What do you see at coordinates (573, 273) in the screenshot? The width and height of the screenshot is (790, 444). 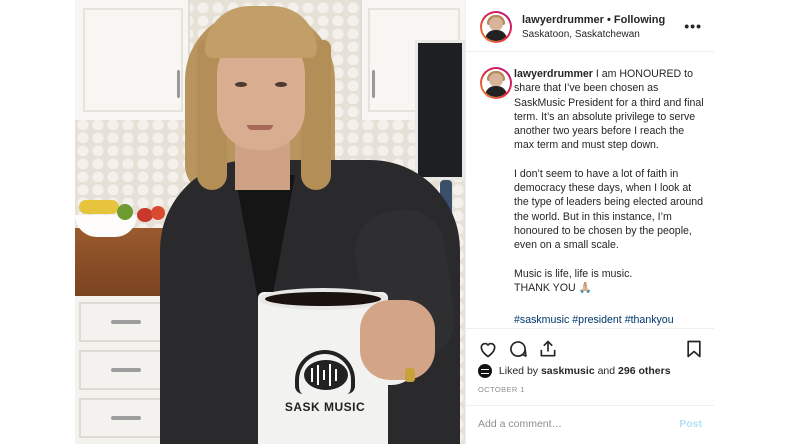 I see `caption-paragraph-3: Music is life, life is music.` at bounding box center [573, 273].